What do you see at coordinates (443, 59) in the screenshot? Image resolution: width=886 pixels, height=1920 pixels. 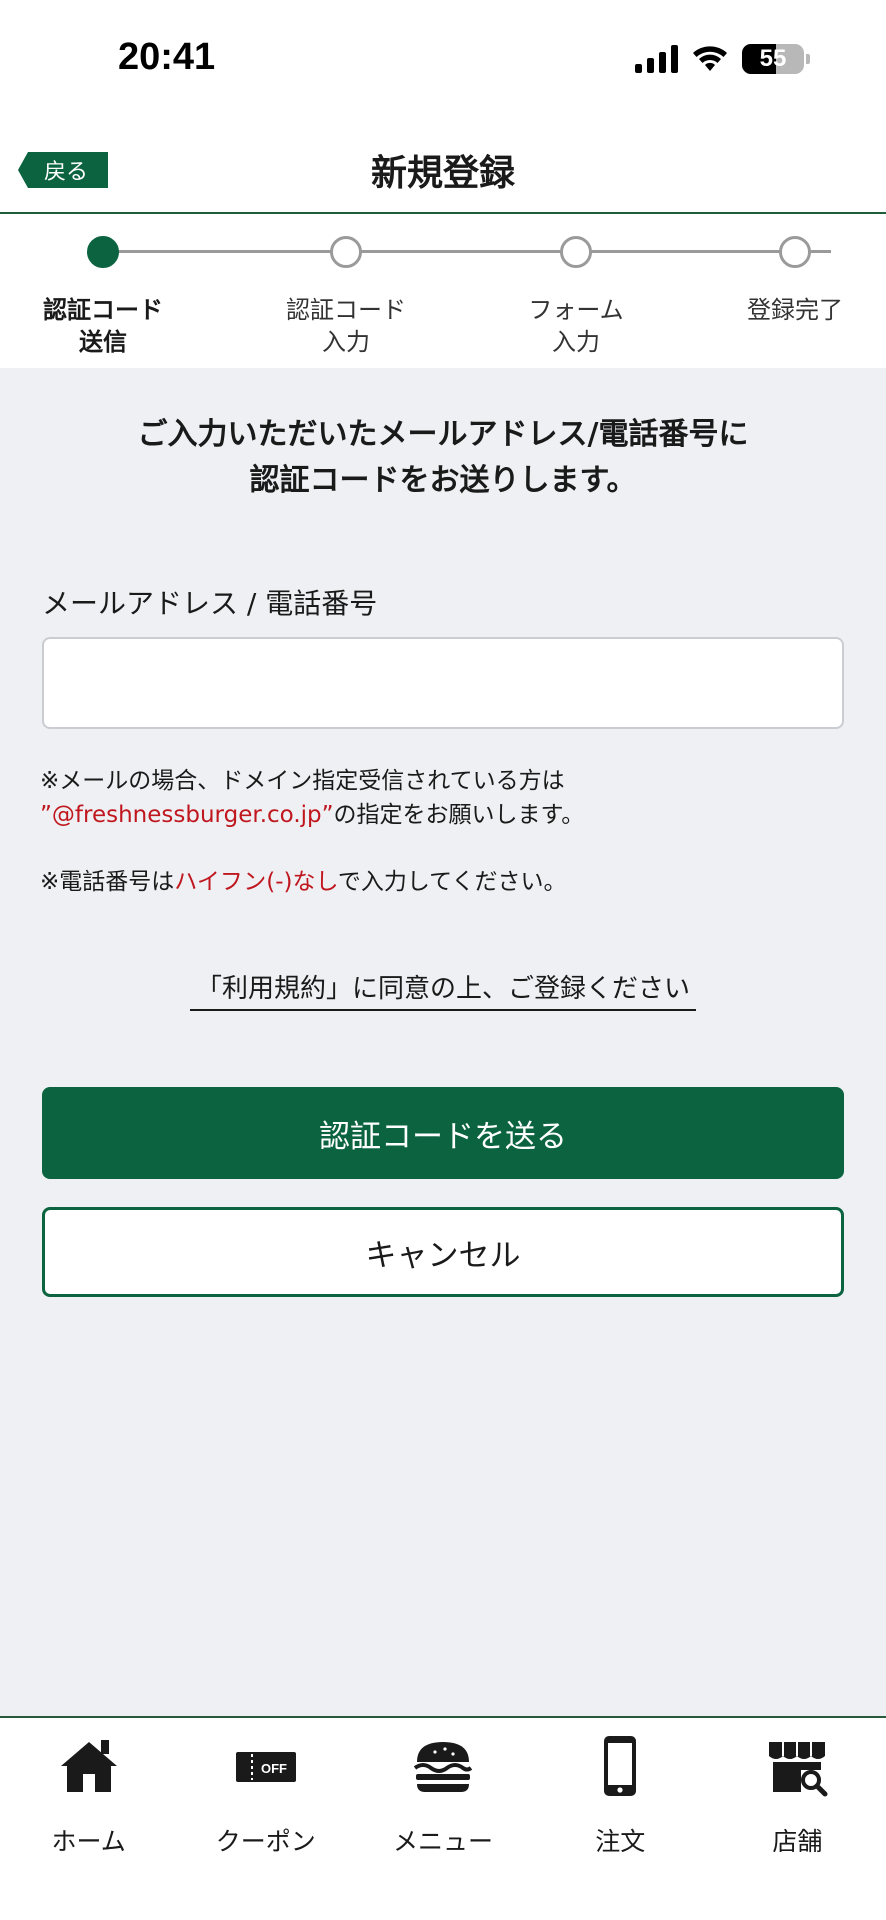 I see `status-bar: 20:41 55` at bounding box center [443, 59].